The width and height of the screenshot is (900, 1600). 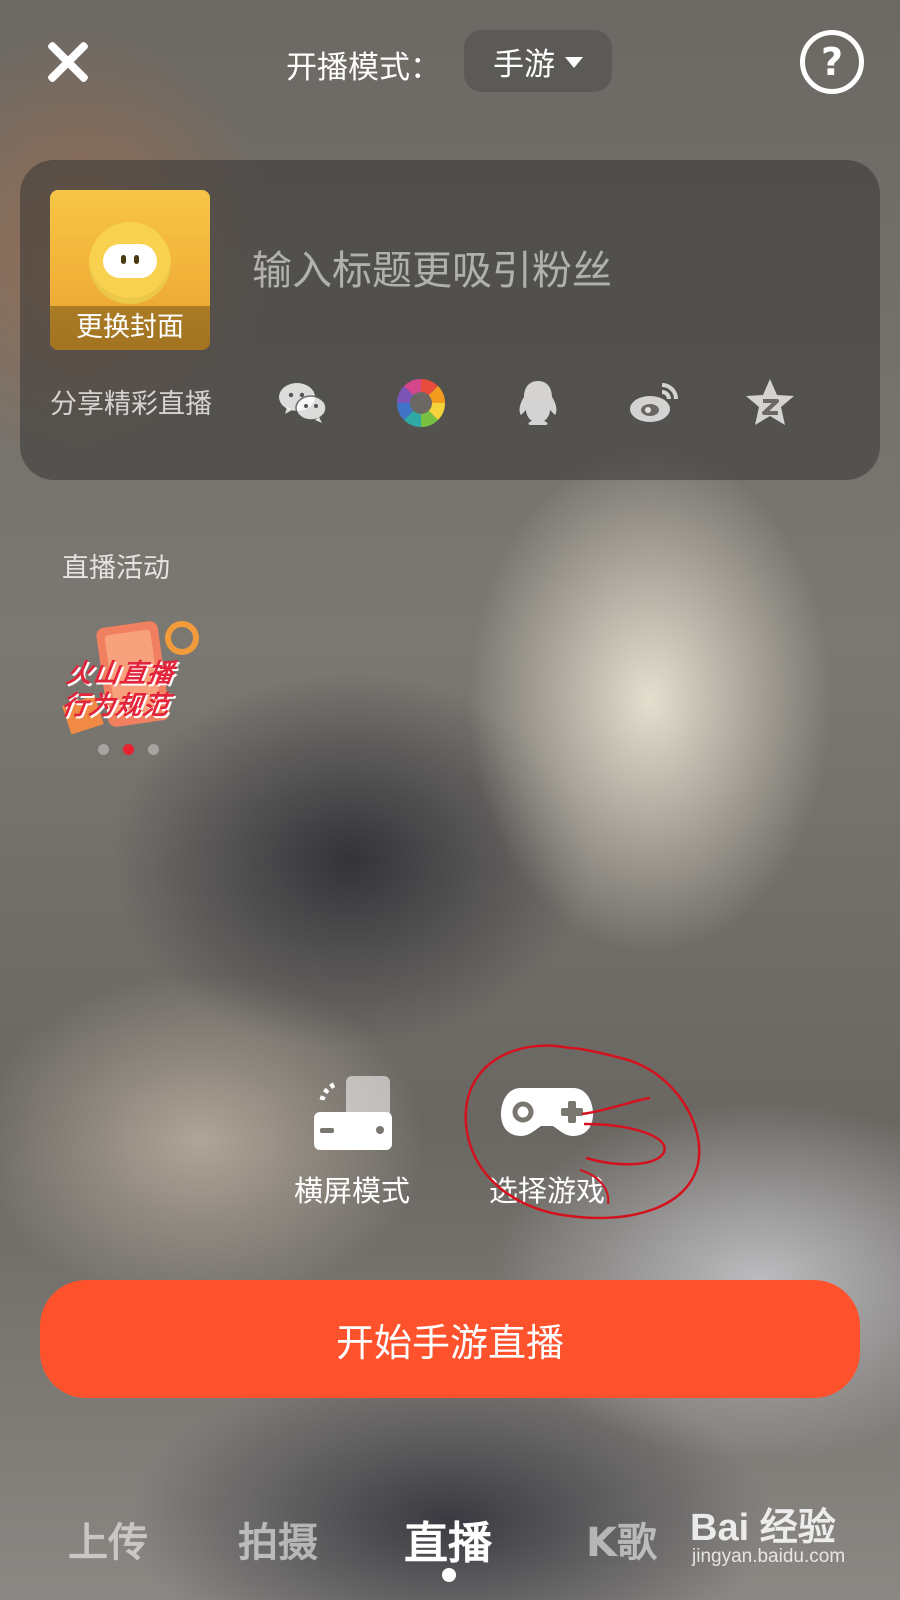 I want to click on mode-value: 手游, so click(x=524, y=64).